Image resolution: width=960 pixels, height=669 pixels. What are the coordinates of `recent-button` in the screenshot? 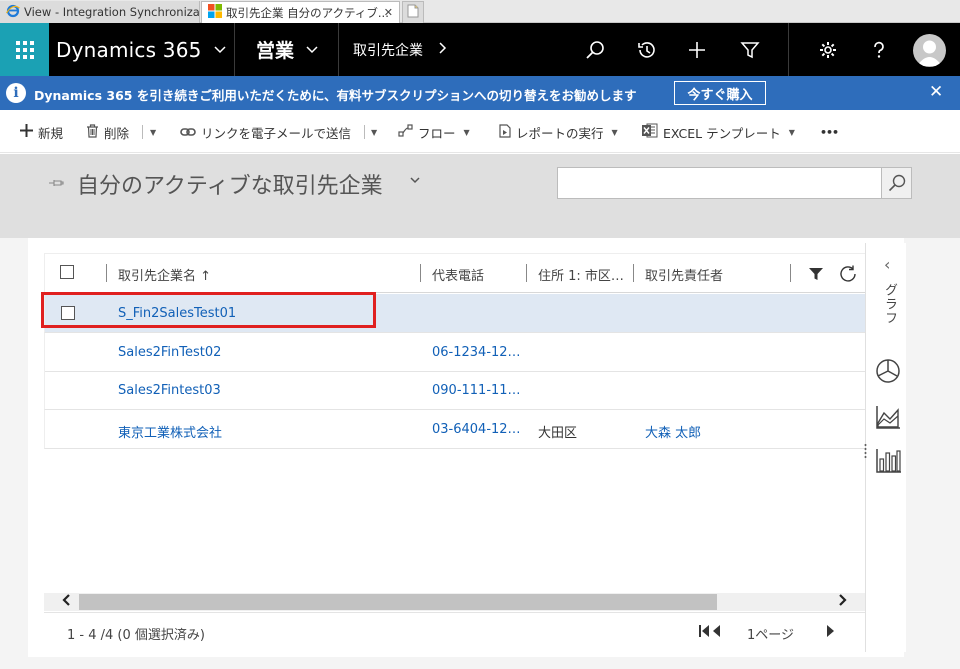 It's located at (646, 50).